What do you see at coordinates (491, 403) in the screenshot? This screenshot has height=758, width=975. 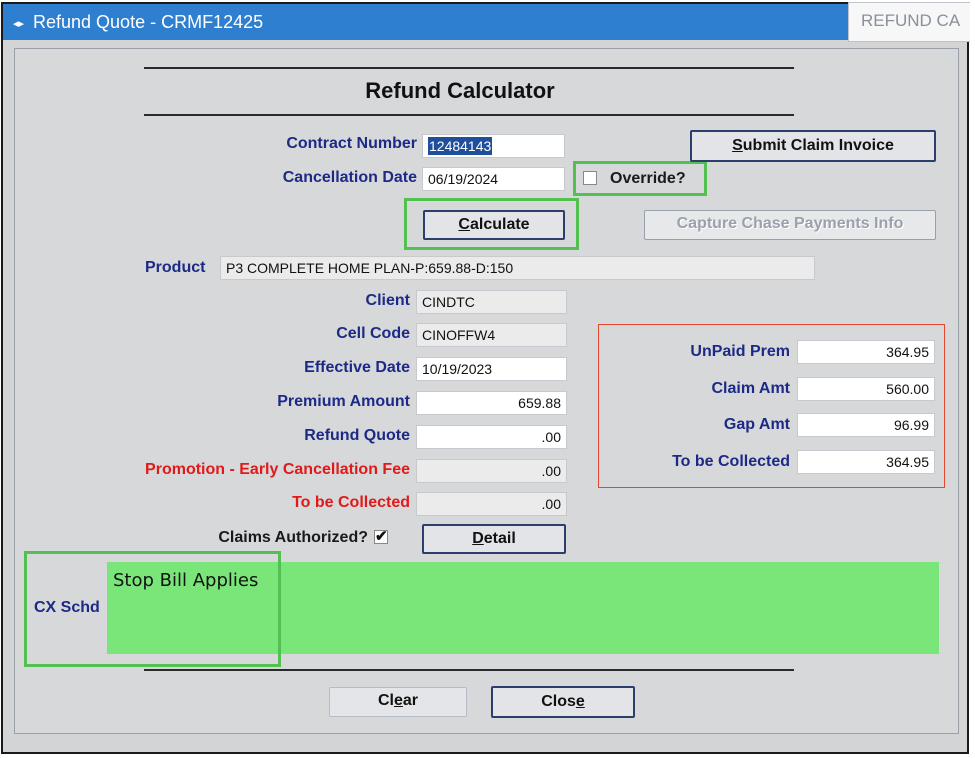 I see `premium-amount-field: 659.88` at bounding box center [491, 403].